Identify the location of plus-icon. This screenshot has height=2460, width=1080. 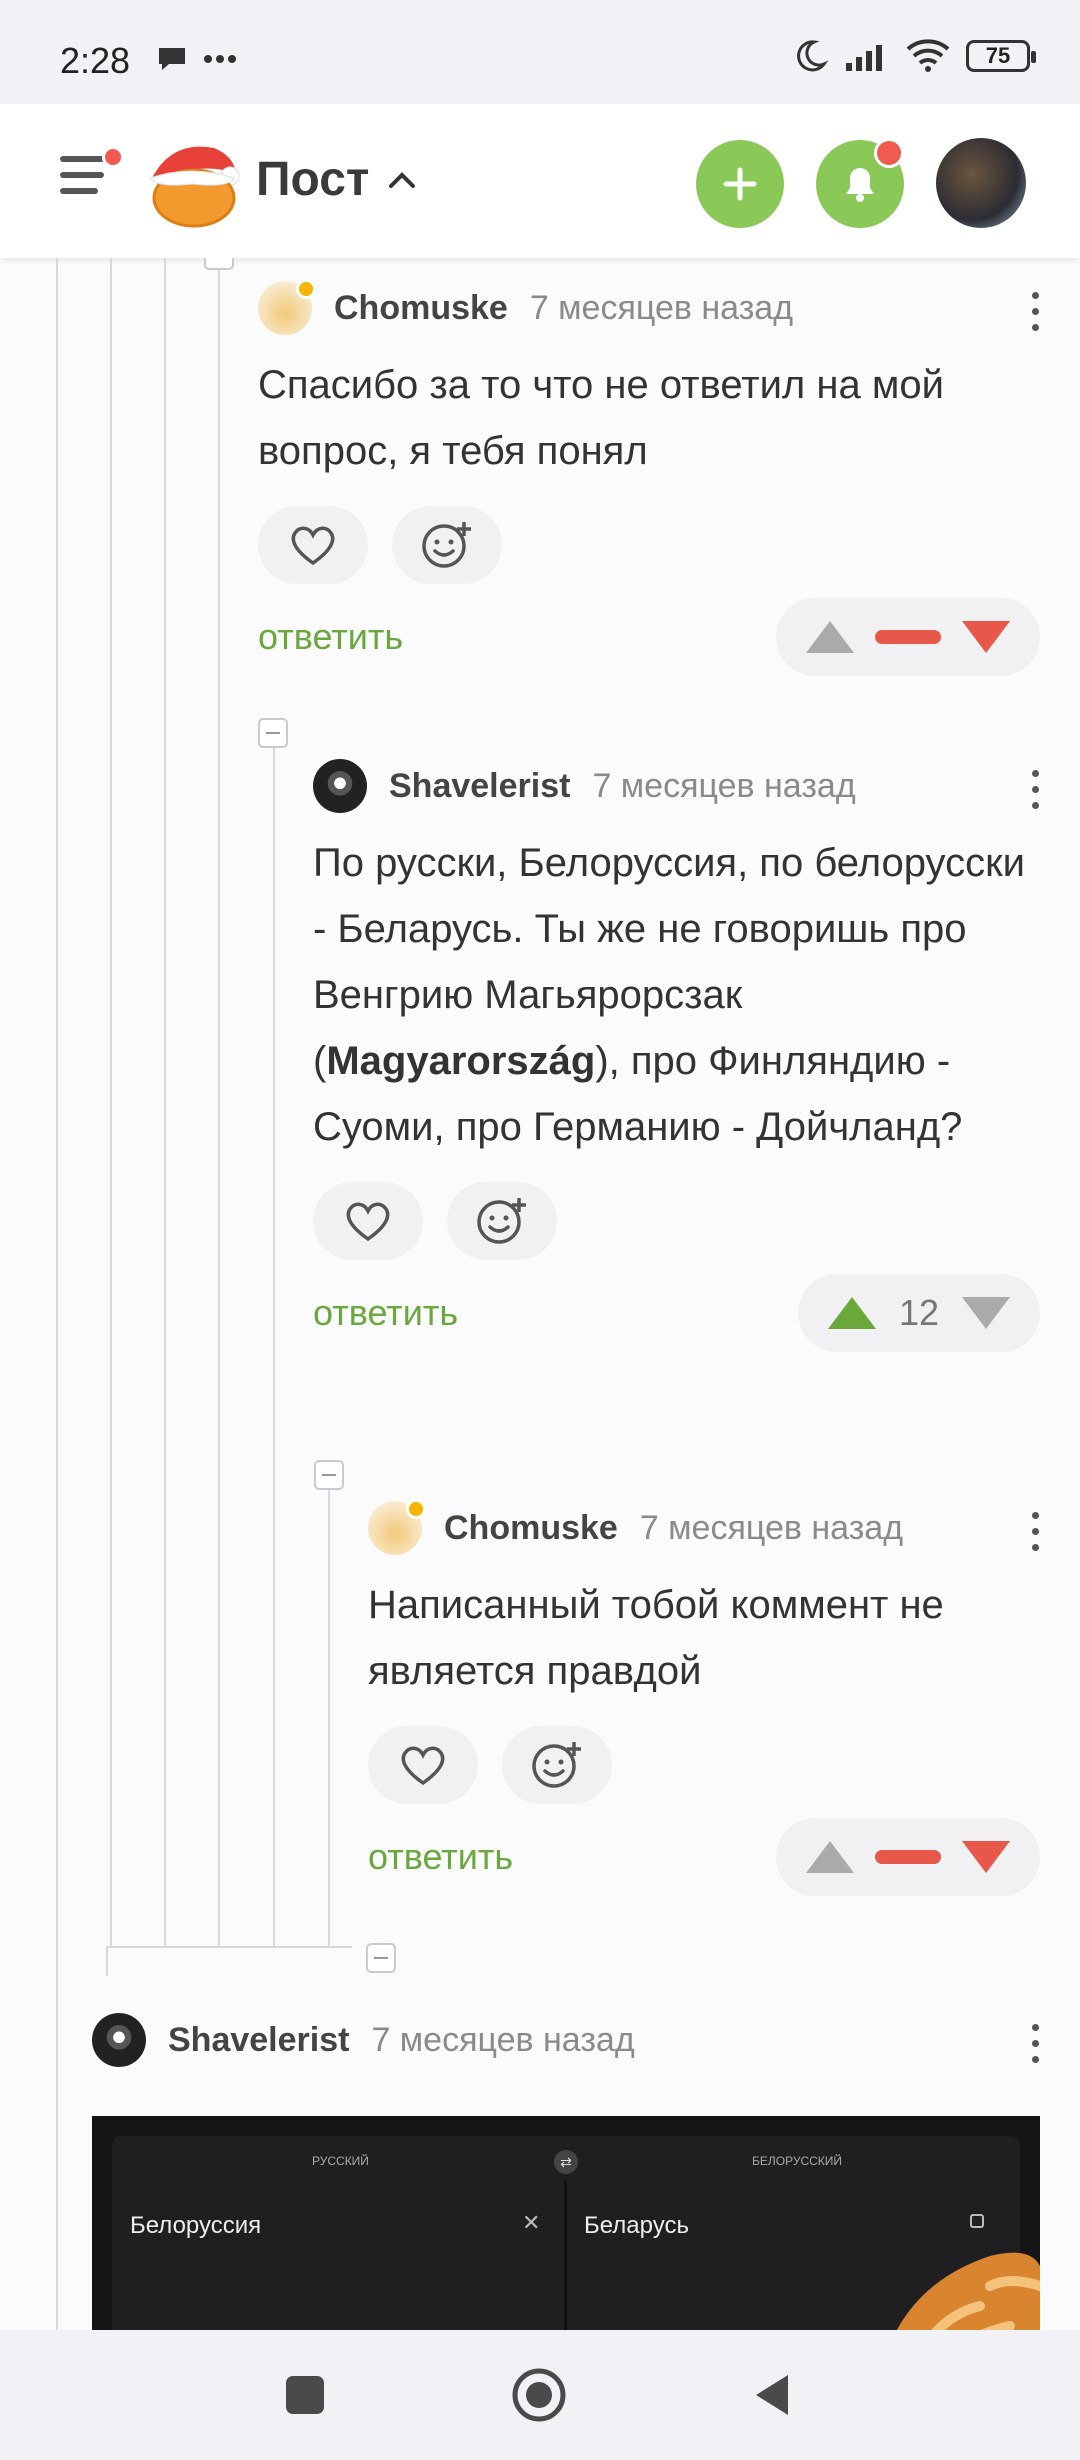
(740, 184).